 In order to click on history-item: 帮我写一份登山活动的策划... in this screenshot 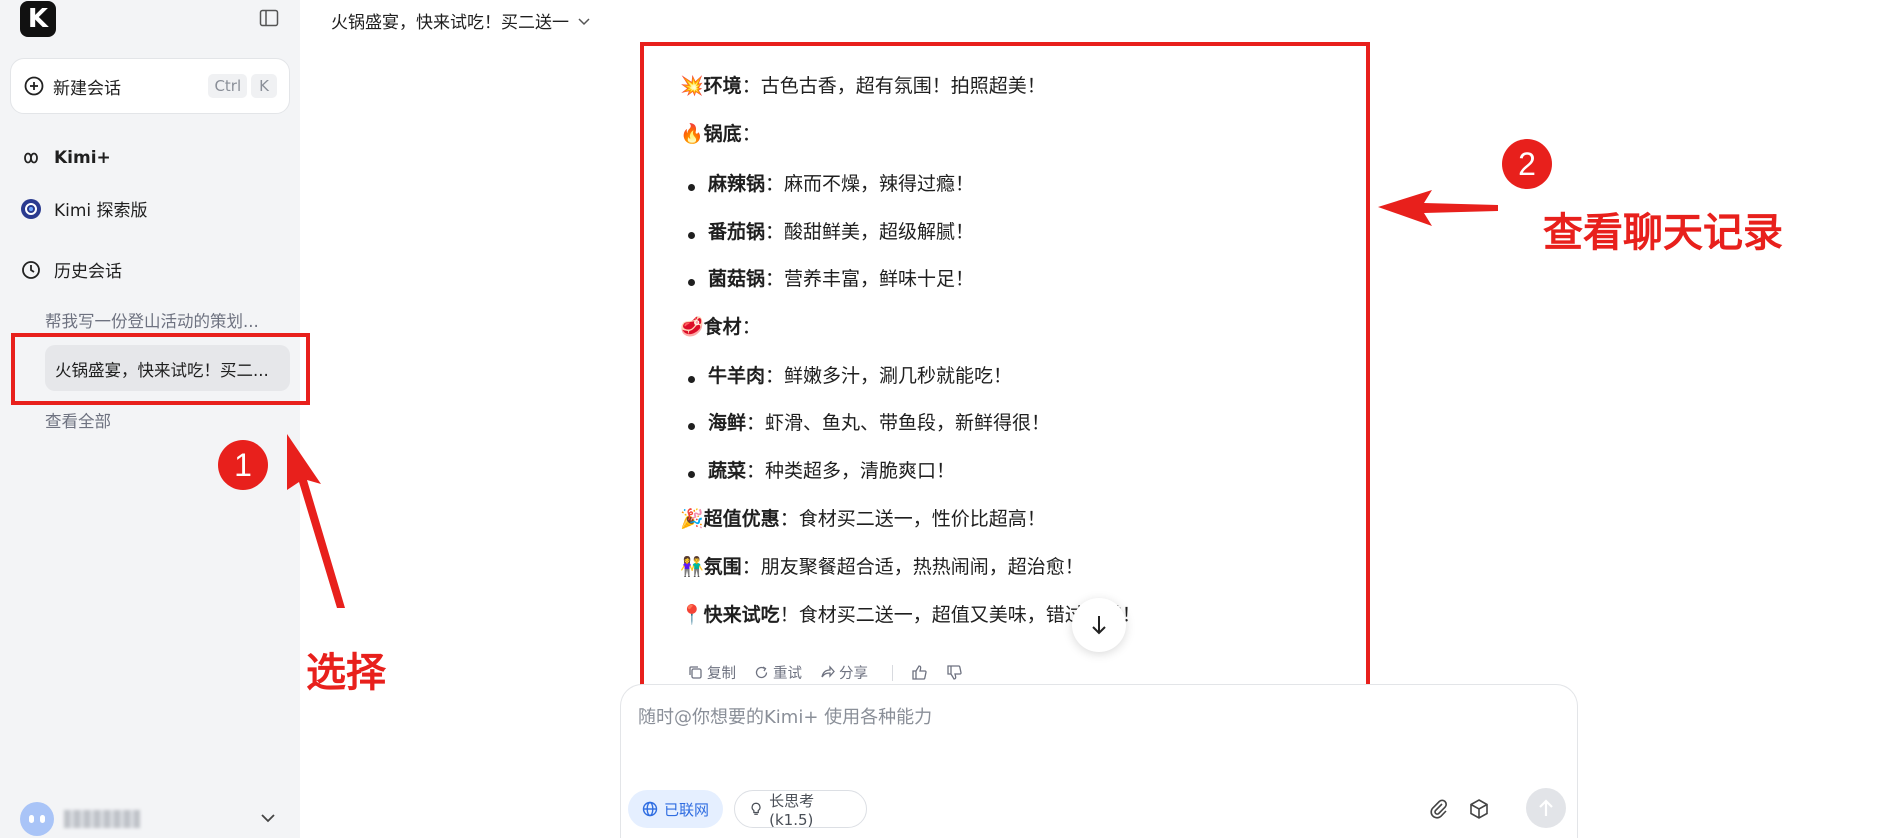, I will do `click(167, 320)`.